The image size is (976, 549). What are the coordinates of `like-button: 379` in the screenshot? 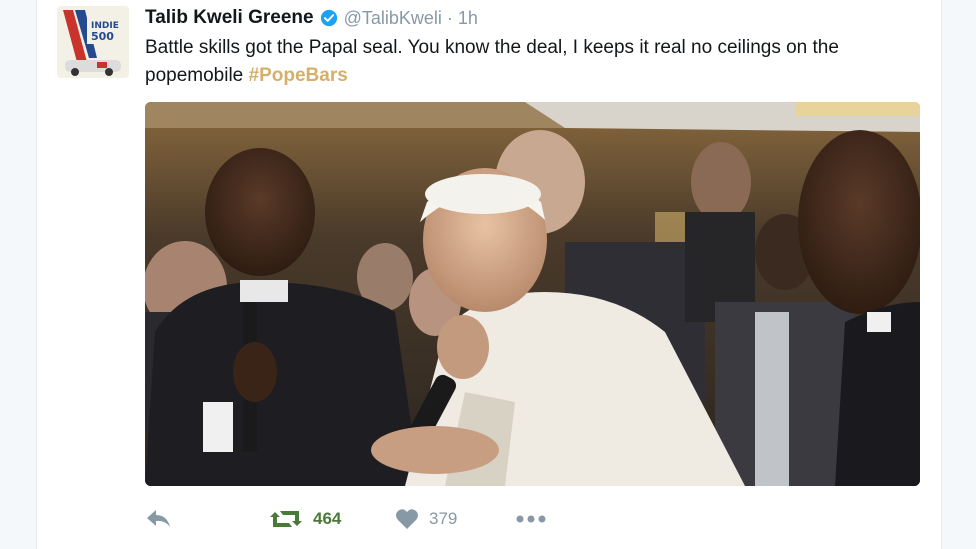 It's located at (426, 519).